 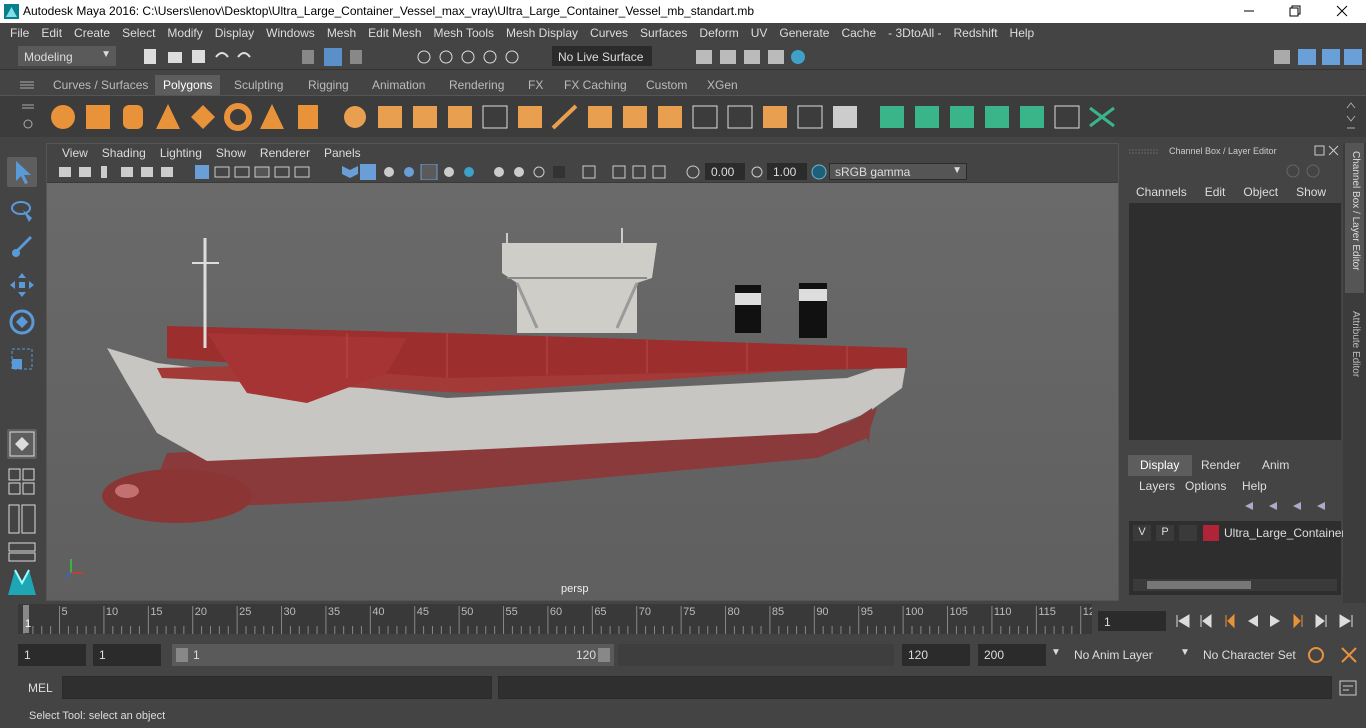 What do you see at coordinates (819, 172) in the screenshot?
I see `color-management-icon` at bounding box center [819, 172].